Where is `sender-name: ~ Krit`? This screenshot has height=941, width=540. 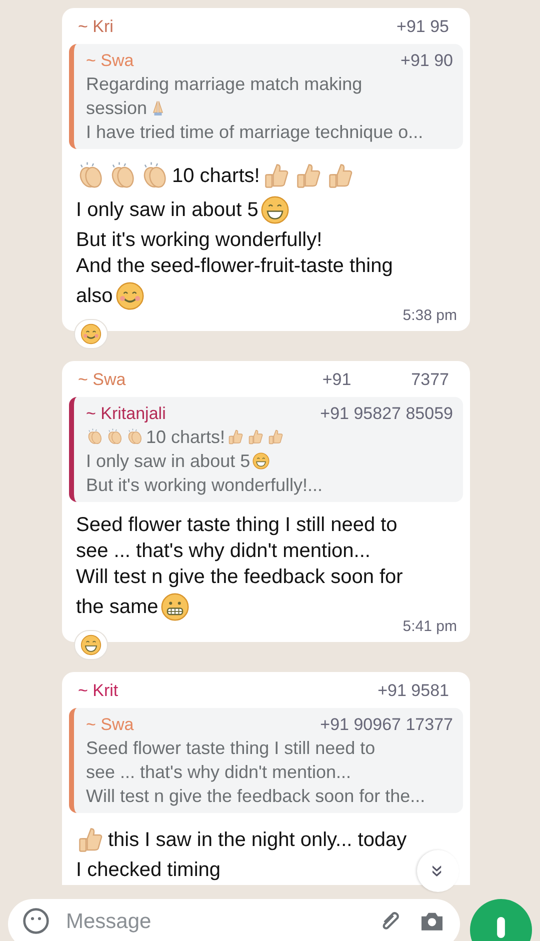
sender-name: ~ Krit is located at coordinates (98, 691).